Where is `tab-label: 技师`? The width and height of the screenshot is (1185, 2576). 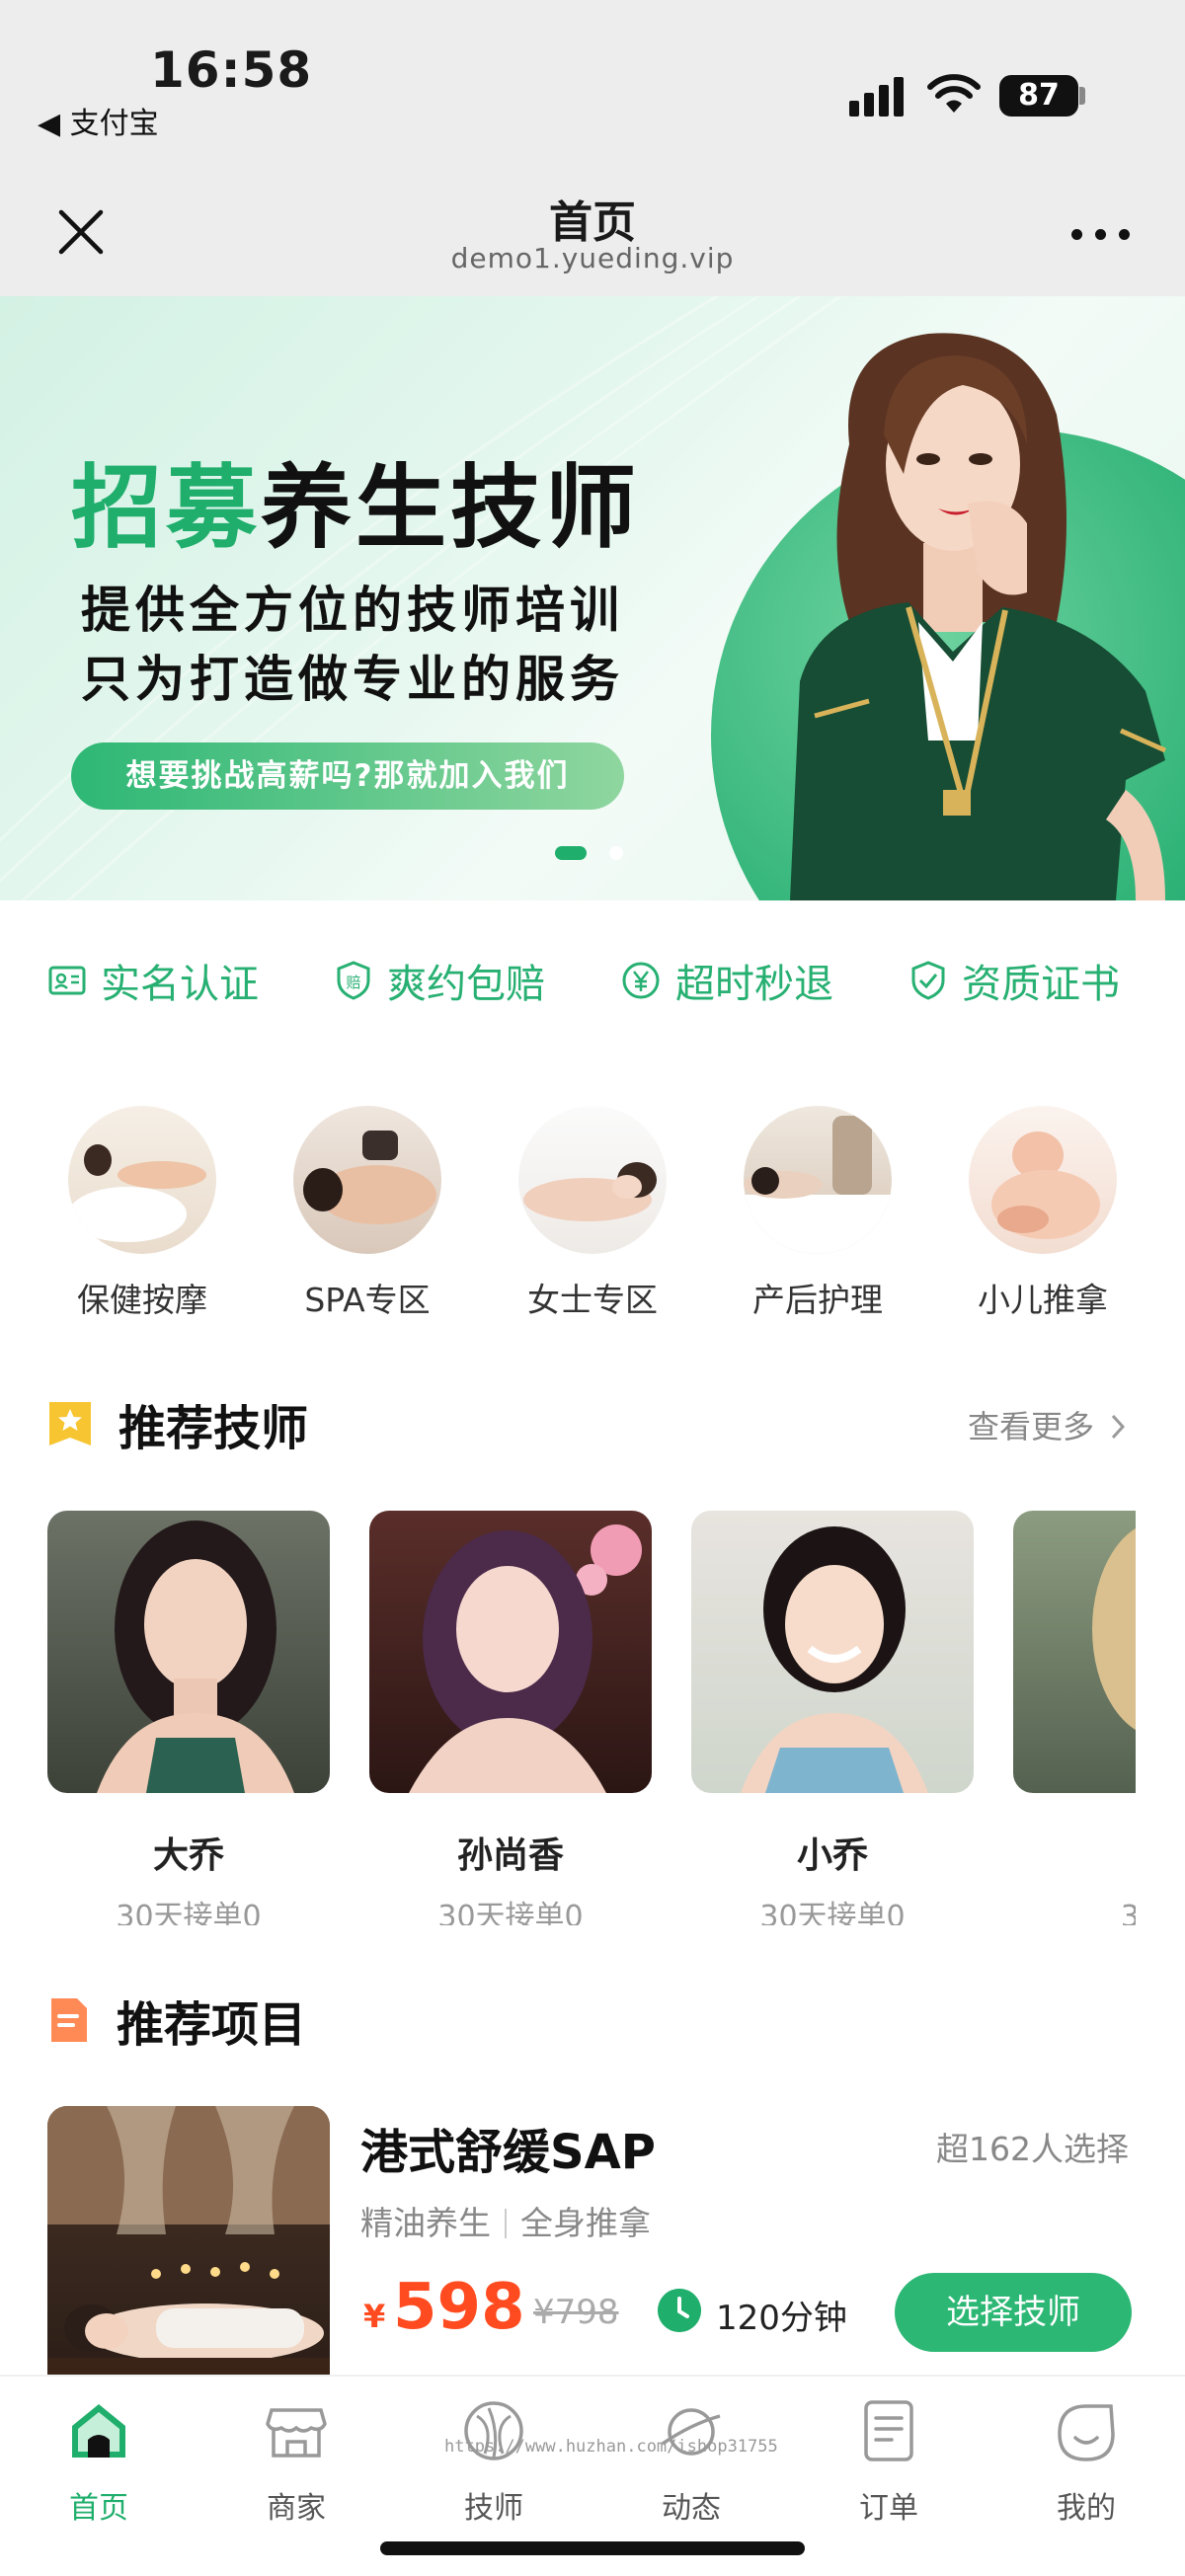 tab-label: 技师 is located at coordinates (493, 2508).